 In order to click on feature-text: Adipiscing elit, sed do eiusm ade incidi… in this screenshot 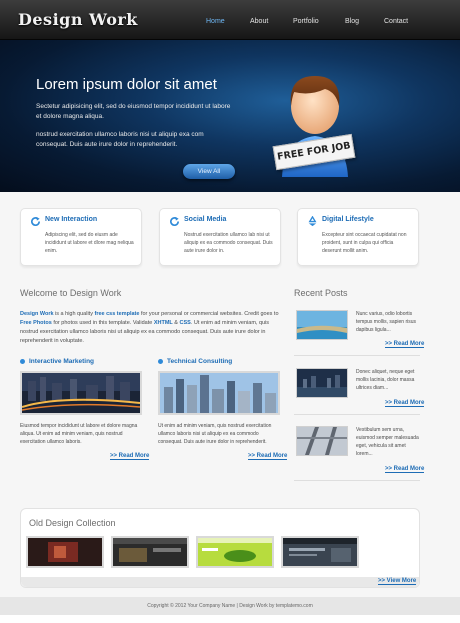, I will do `click(89, 243)`.